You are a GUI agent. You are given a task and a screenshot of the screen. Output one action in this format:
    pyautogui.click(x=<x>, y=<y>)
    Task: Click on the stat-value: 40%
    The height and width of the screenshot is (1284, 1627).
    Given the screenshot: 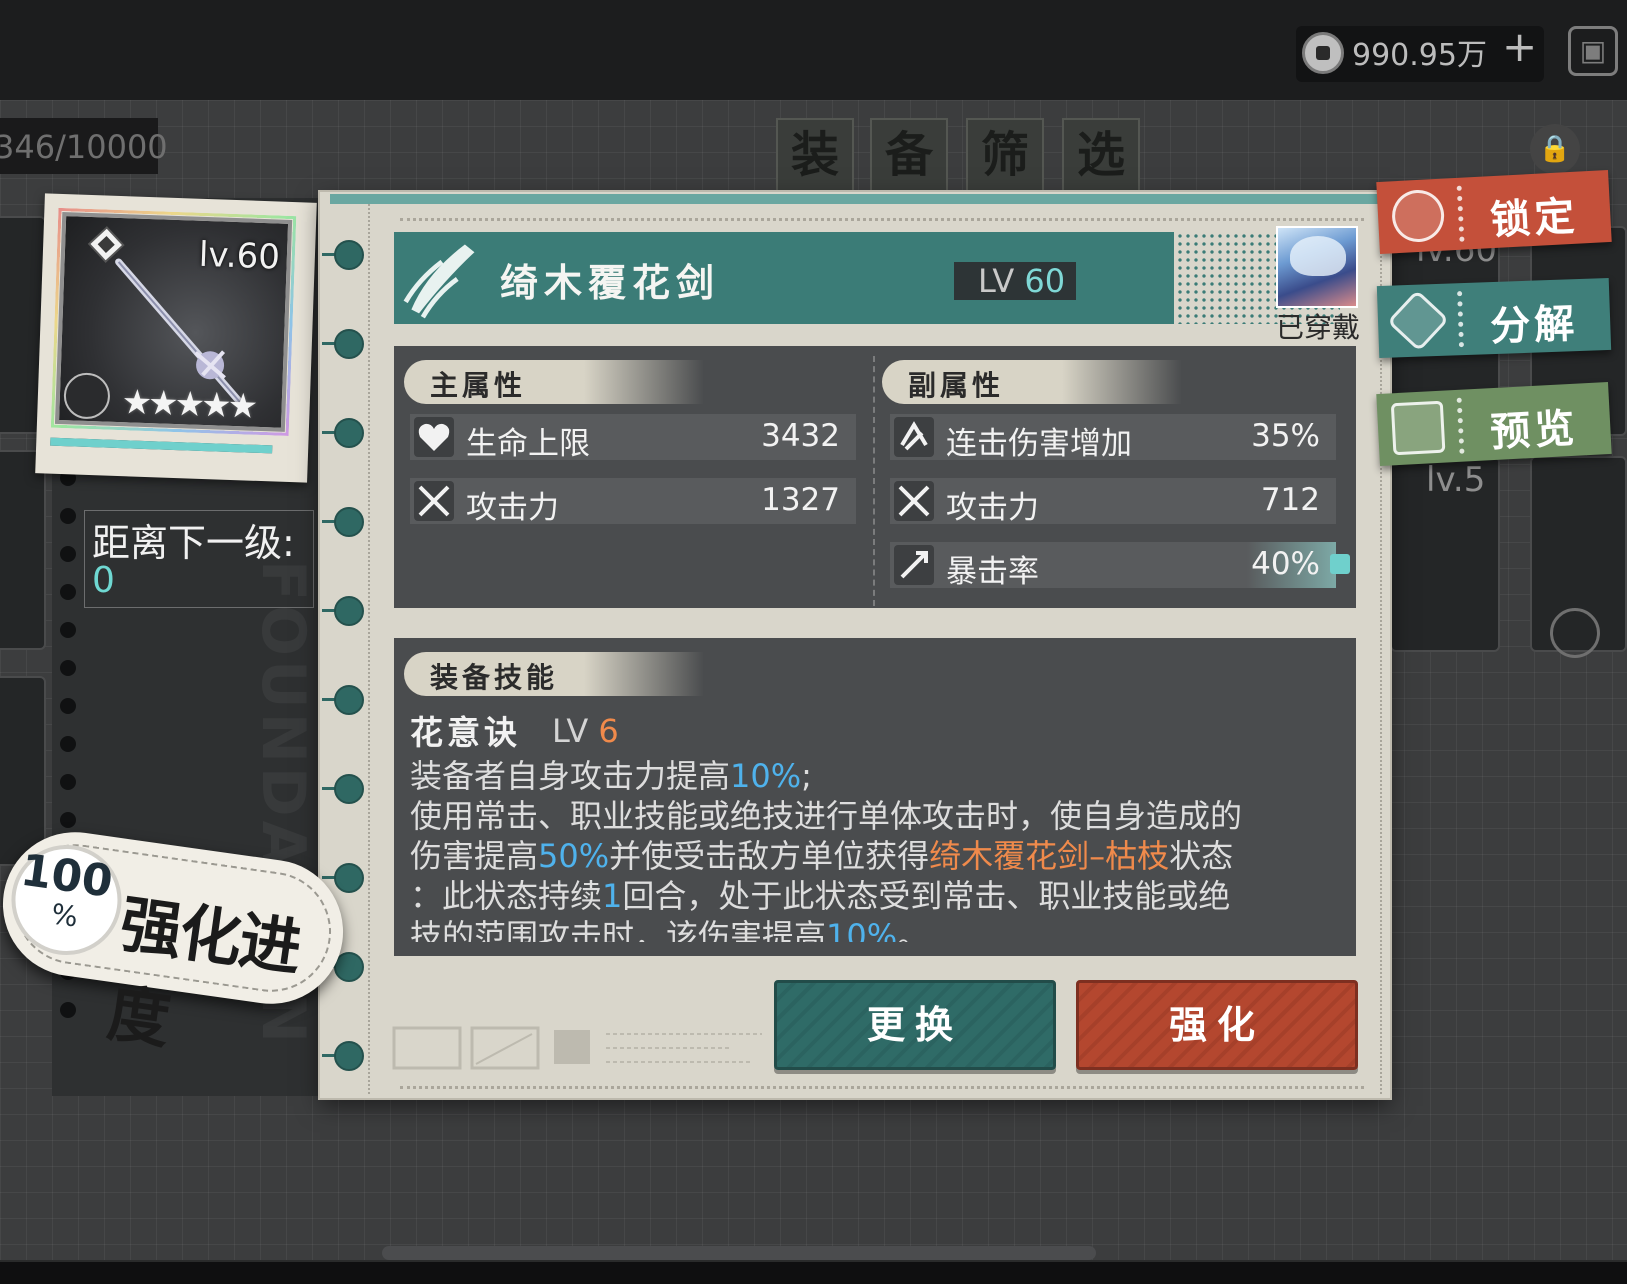 What is the action you would take?
    pyautogui.click(x=1285, y=564)
    